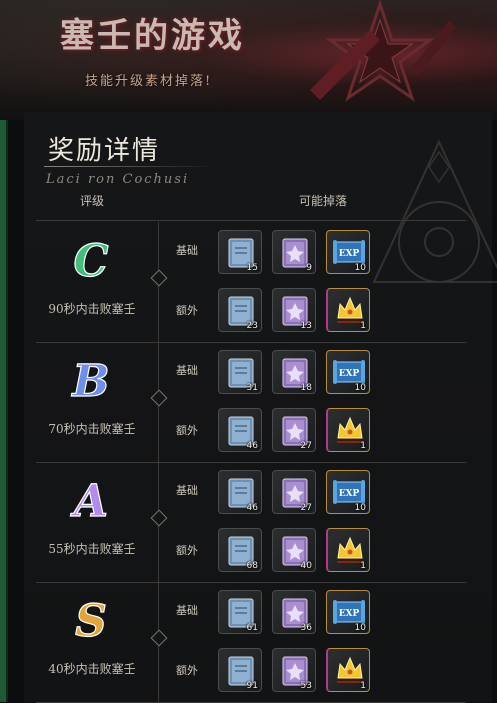 The width and height of the screenshot is (497, 703). Describe the element at coordinates (240, 310) in the screenshot. I see `extra-blue-book-item: 23` at that location.